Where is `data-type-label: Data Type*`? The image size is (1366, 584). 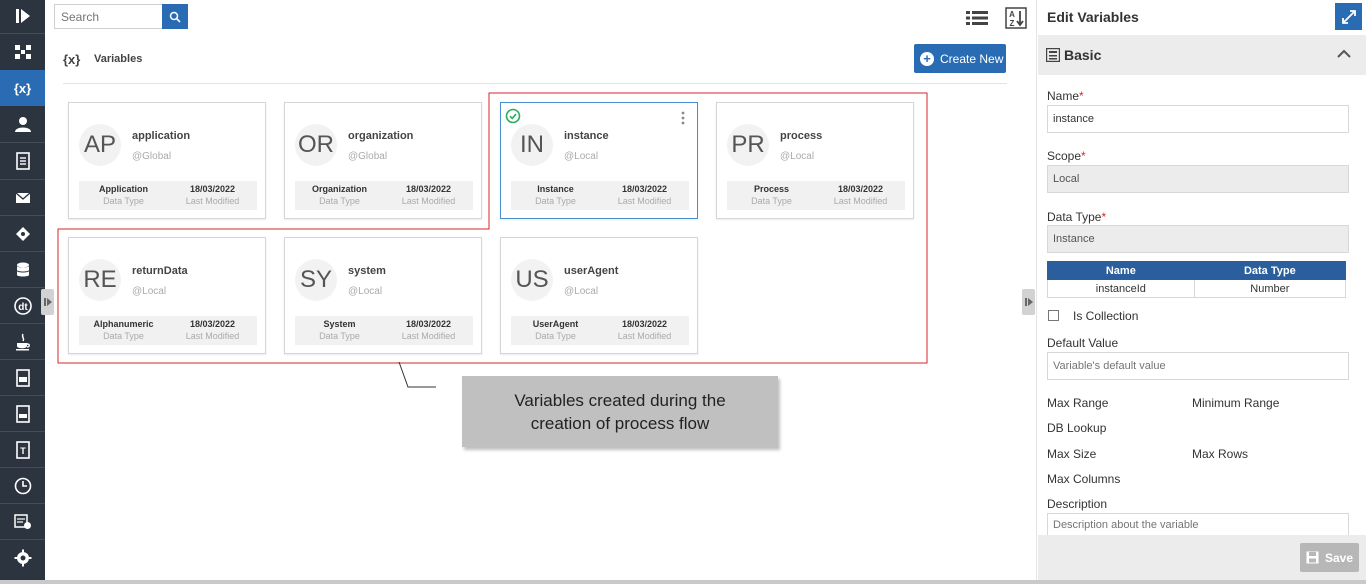
data-type-label: Data Type* is located at coordinates (1077, 217).